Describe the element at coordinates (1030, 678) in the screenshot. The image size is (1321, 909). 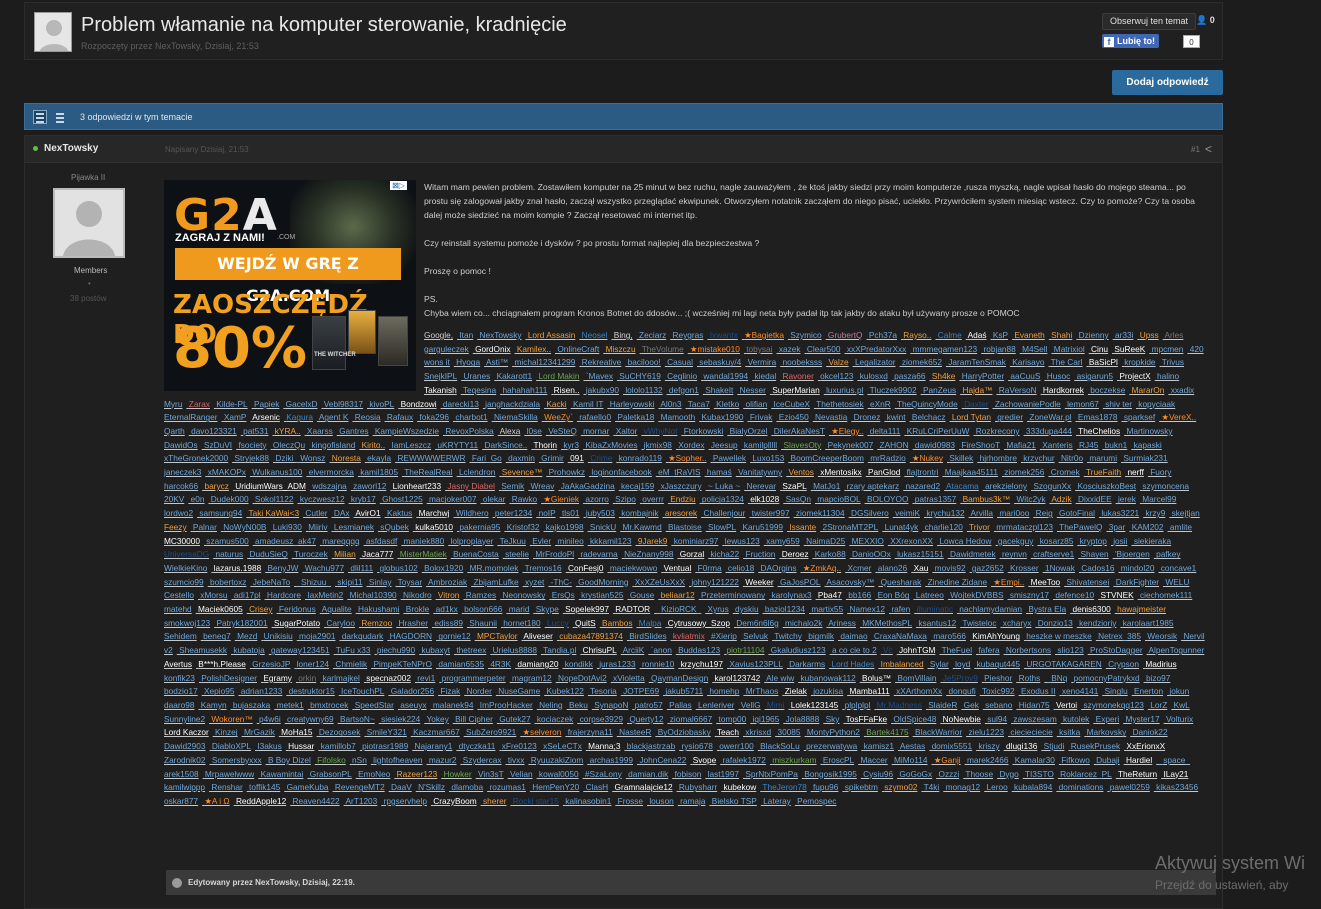
I see `online-user-link: Roths` at that location.